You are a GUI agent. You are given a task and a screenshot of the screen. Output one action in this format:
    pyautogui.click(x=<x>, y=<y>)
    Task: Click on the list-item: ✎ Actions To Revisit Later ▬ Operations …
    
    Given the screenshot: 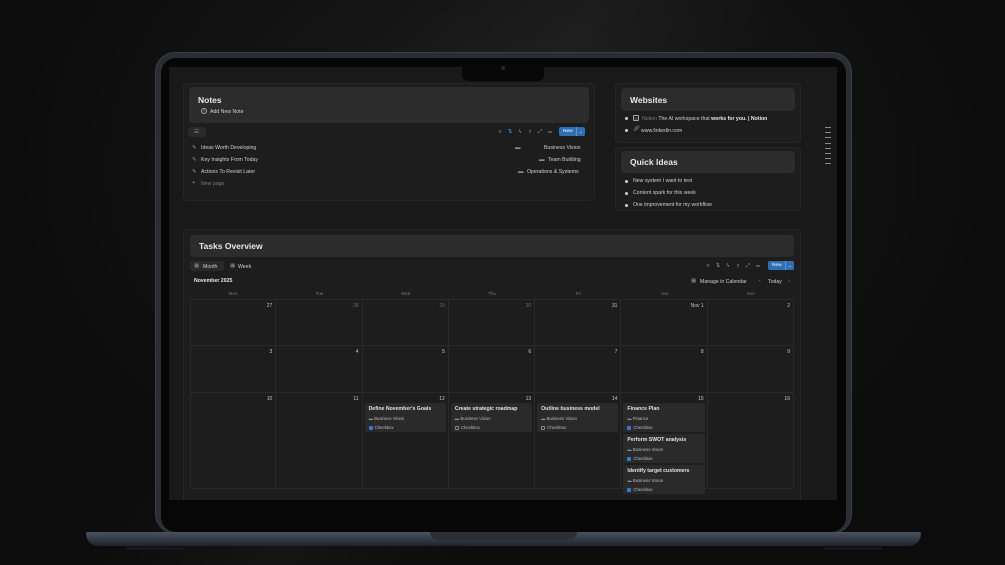 What is the action you would take?
    pyautogui.click(x=390, y=173)
    